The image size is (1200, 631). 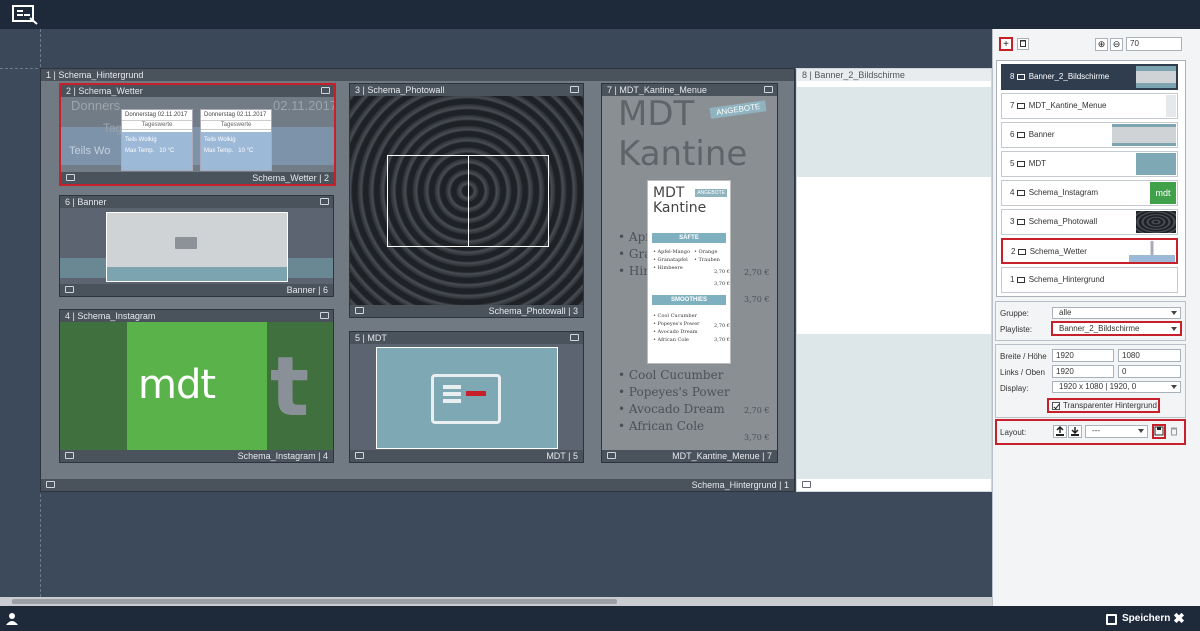 I want to click on canvas-horizontal-scrollbar, so click(x=496, y=601).